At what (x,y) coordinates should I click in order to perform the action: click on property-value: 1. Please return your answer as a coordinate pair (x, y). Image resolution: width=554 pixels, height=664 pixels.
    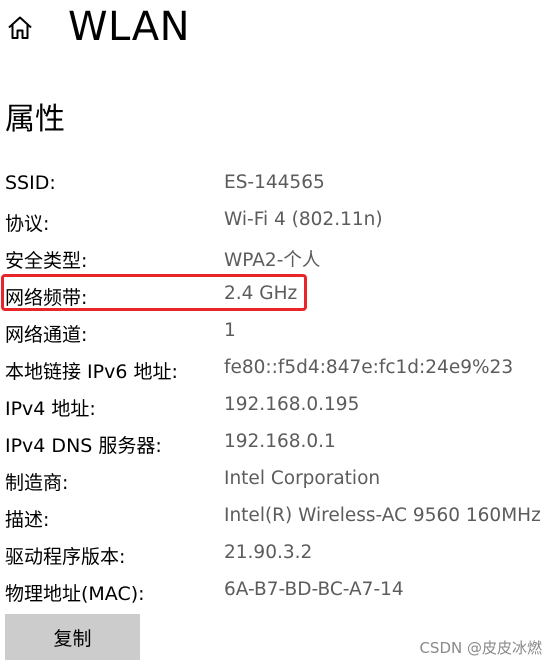
    Looking at the image, I should click on (230, 330).